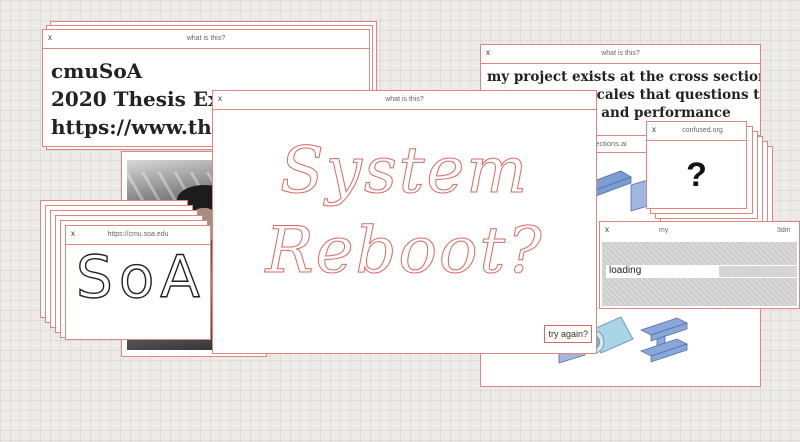 The width and height of the screenshot is (800, 442). I want to click on window-title: https://cmu.soa.edu, so click(138, 234).